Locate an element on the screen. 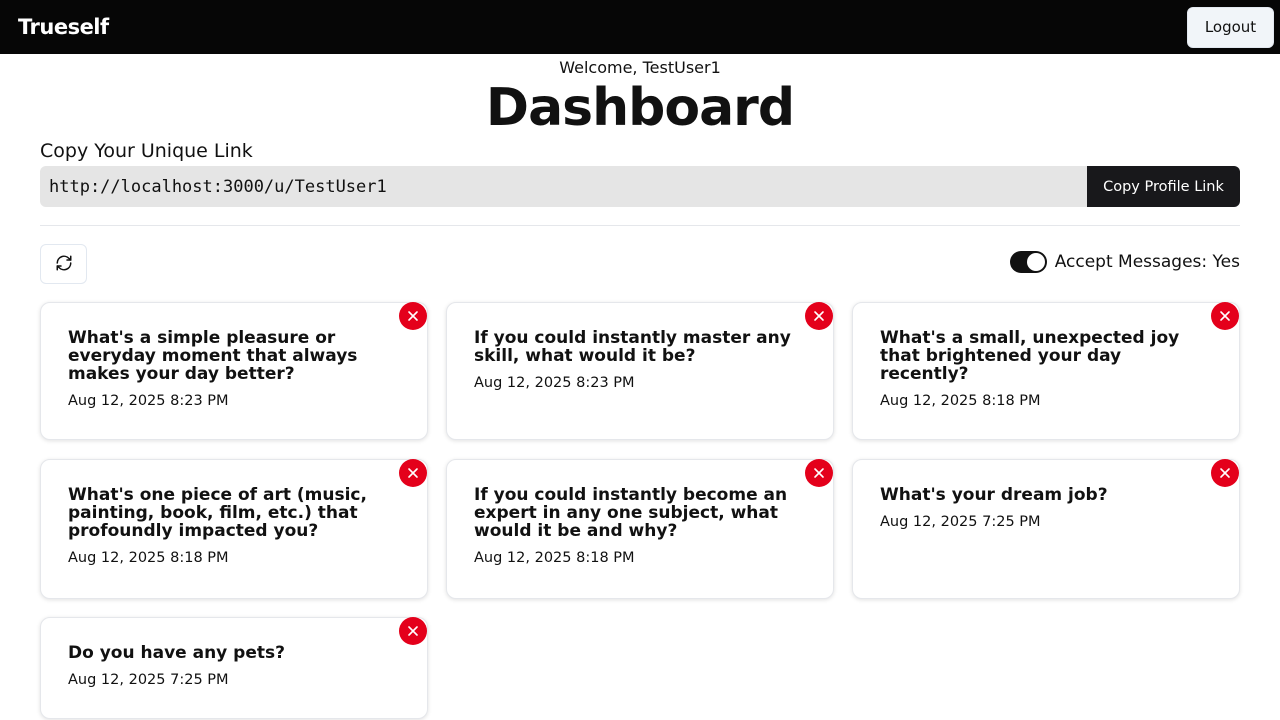  accept-messages-toggle is located at coordinates (1028, 262).